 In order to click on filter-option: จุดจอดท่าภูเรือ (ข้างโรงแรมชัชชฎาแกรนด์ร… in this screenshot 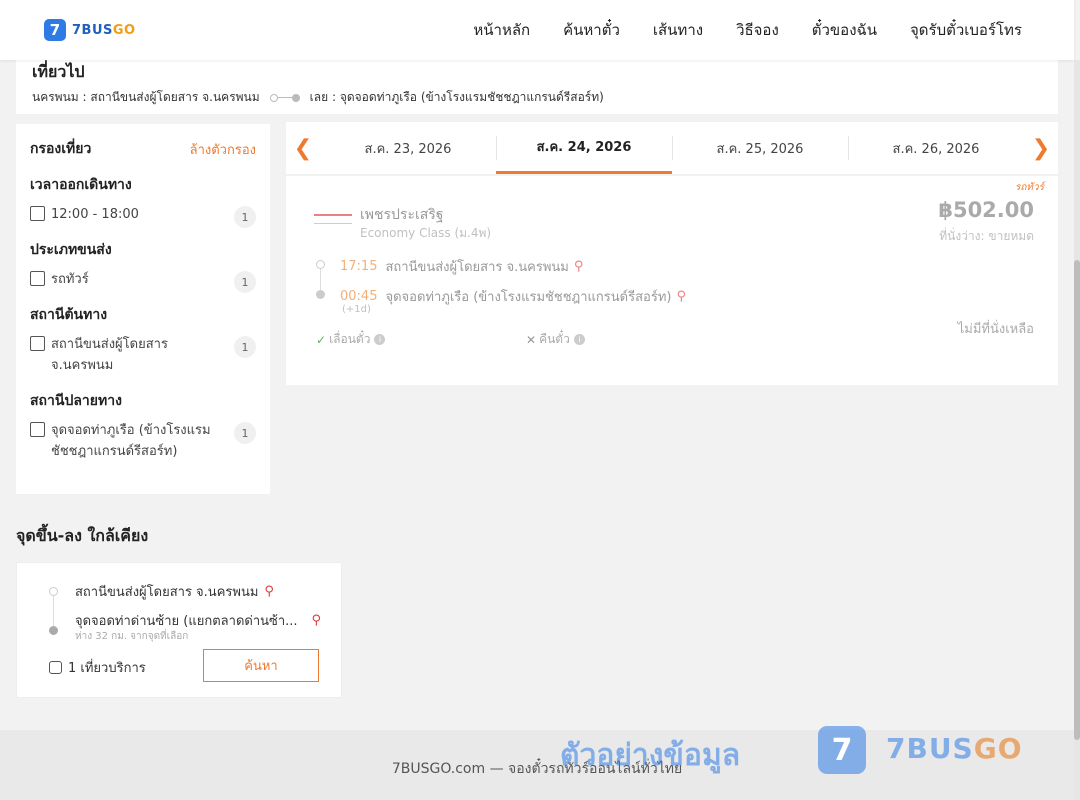, I will do `click(143, 441)`.